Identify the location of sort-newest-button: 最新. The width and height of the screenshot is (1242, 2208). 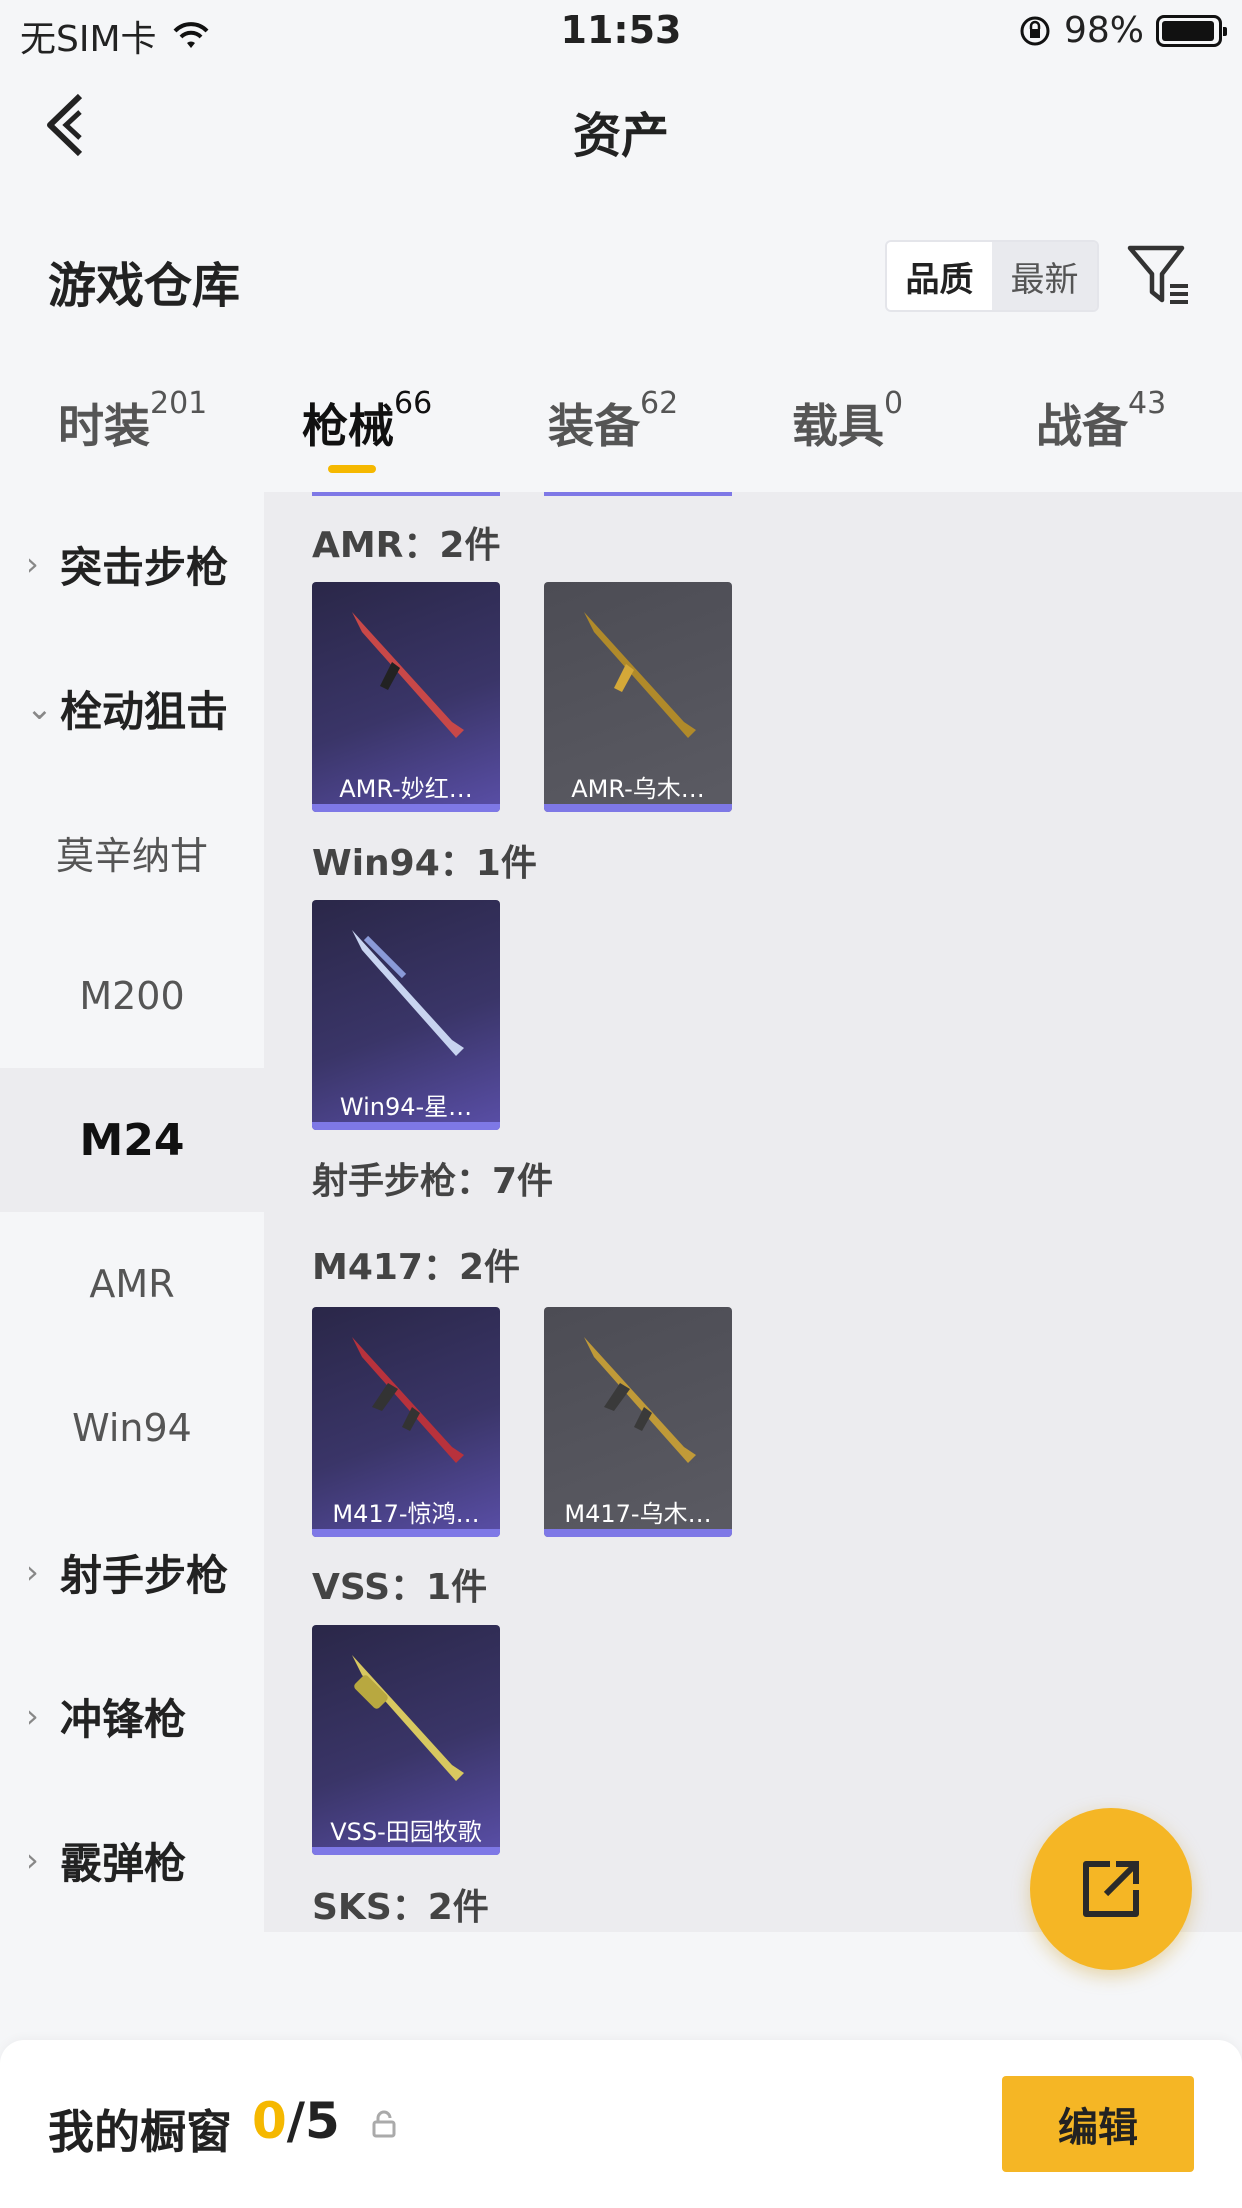
(1044, 276).